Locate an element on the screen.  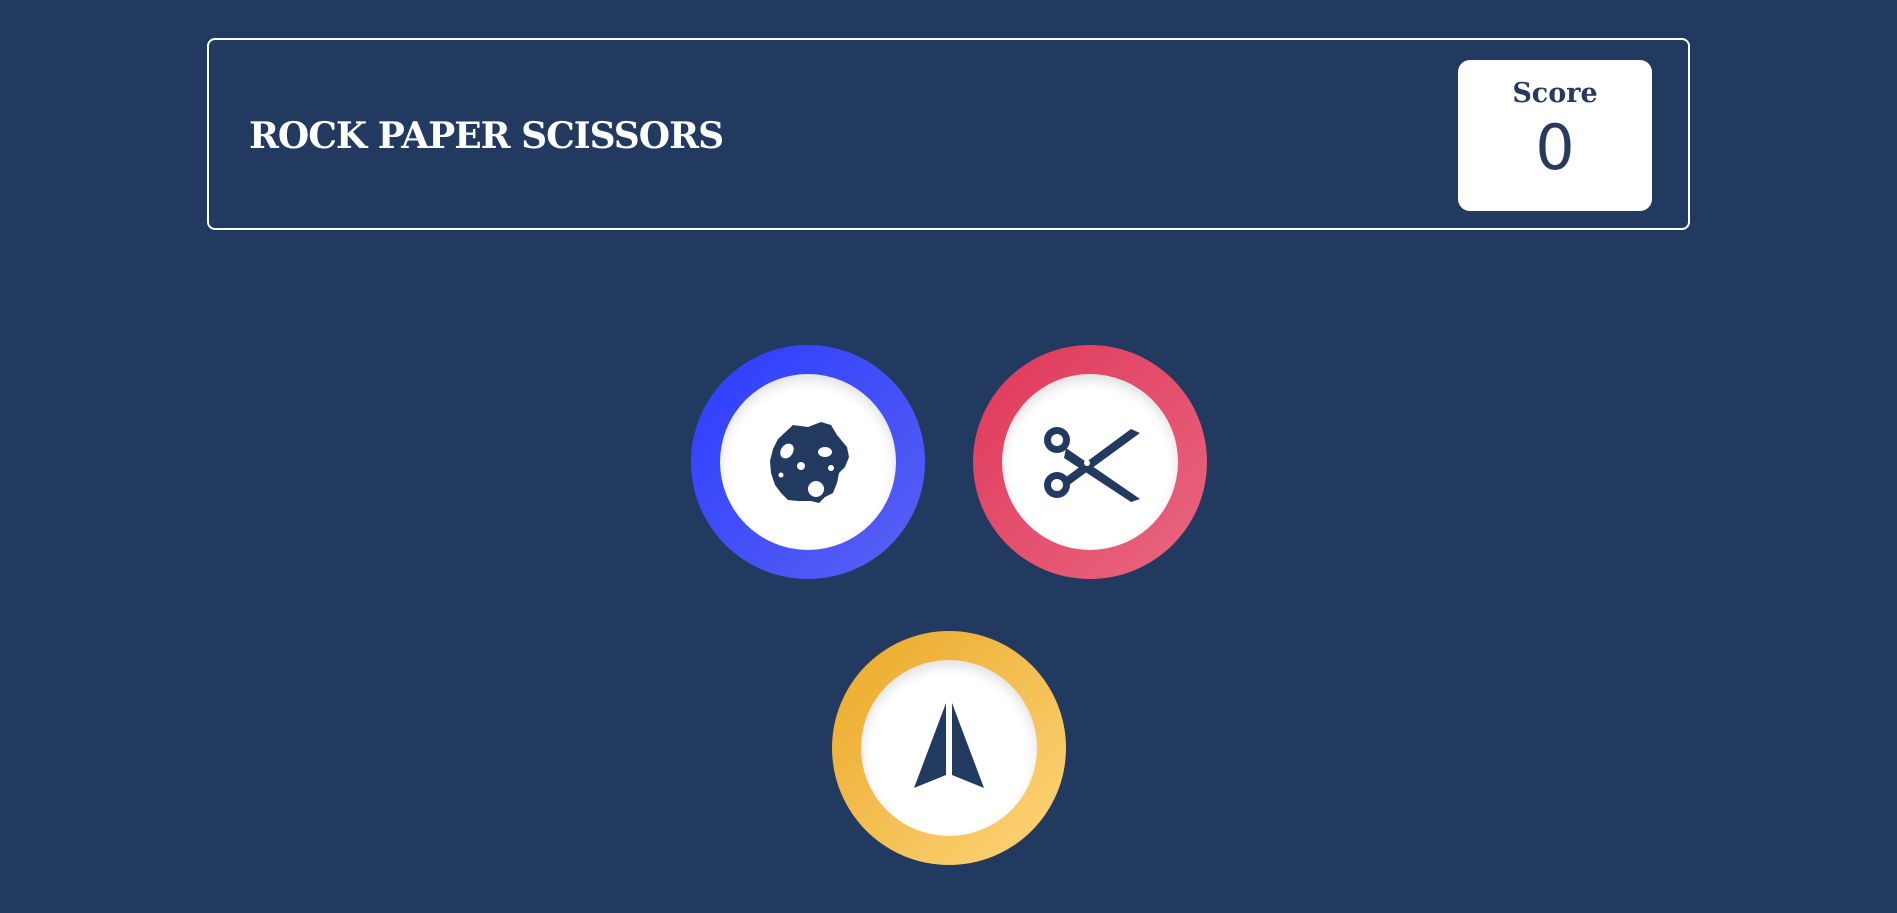
paper-button-face is located at coordinates (949, 748).